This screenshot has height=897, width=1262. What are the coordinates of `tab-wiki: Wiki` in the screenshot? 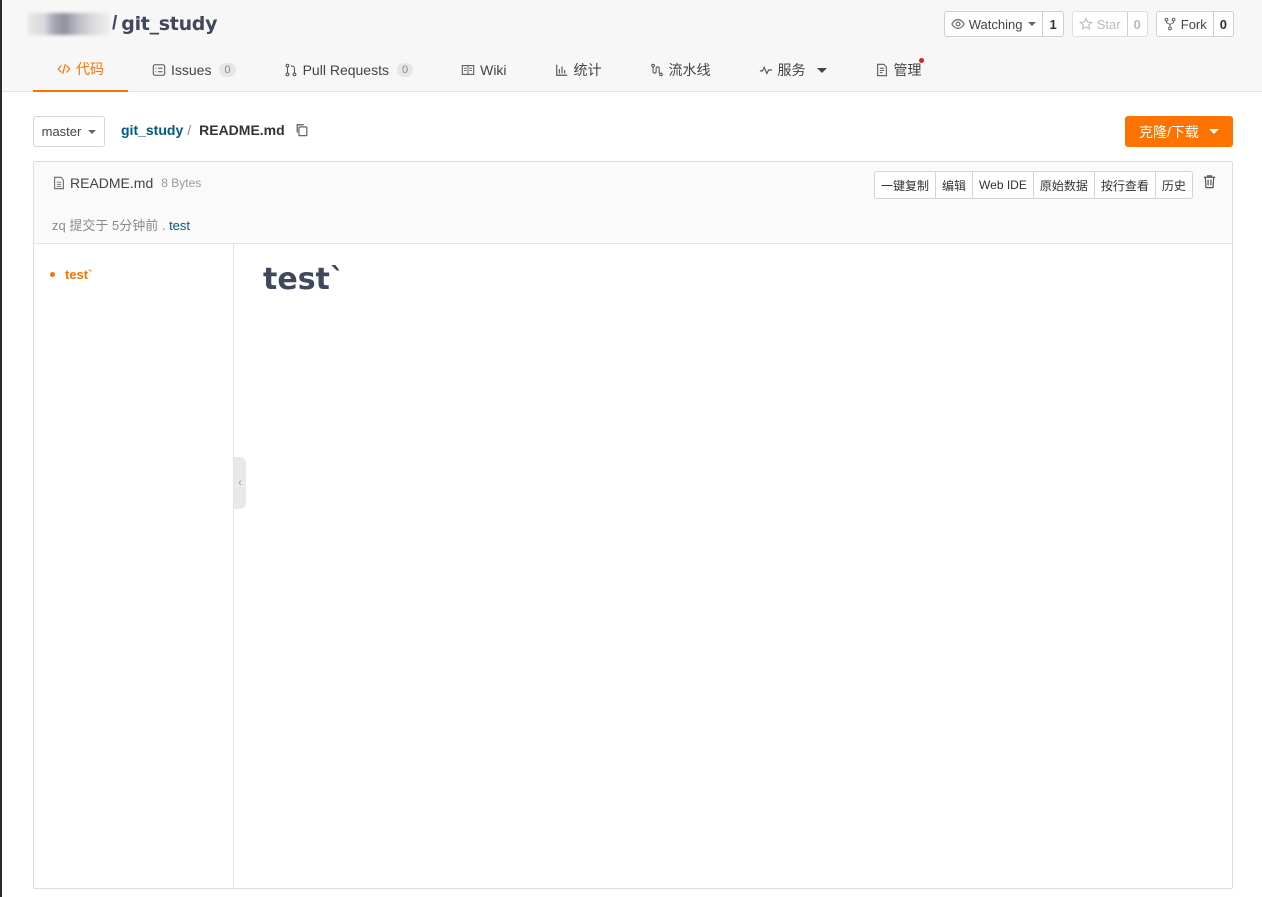 It's located at (483, 70).